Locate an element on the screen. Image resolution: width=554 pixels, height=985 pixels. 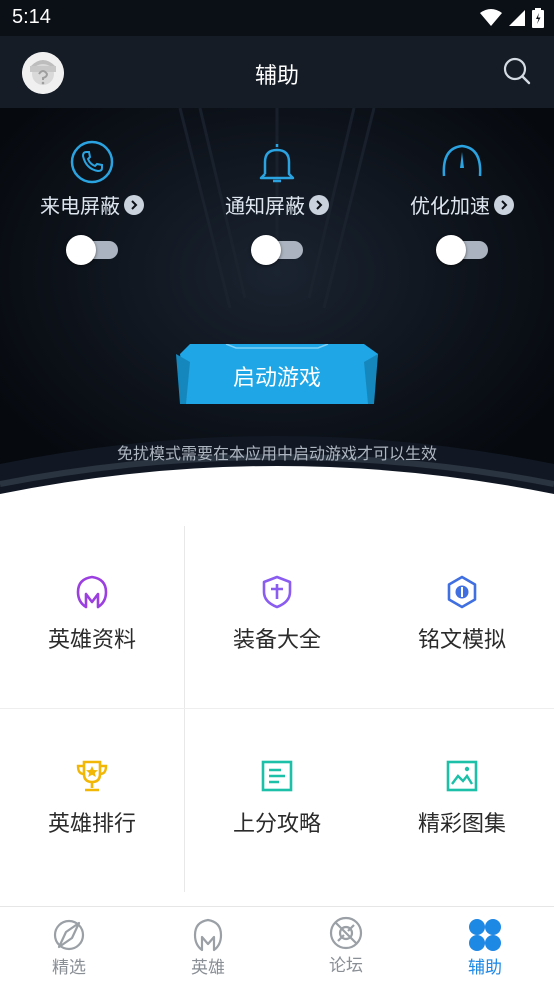
grid-item-label: 上分攻略 is located at coordinates (276, 824).